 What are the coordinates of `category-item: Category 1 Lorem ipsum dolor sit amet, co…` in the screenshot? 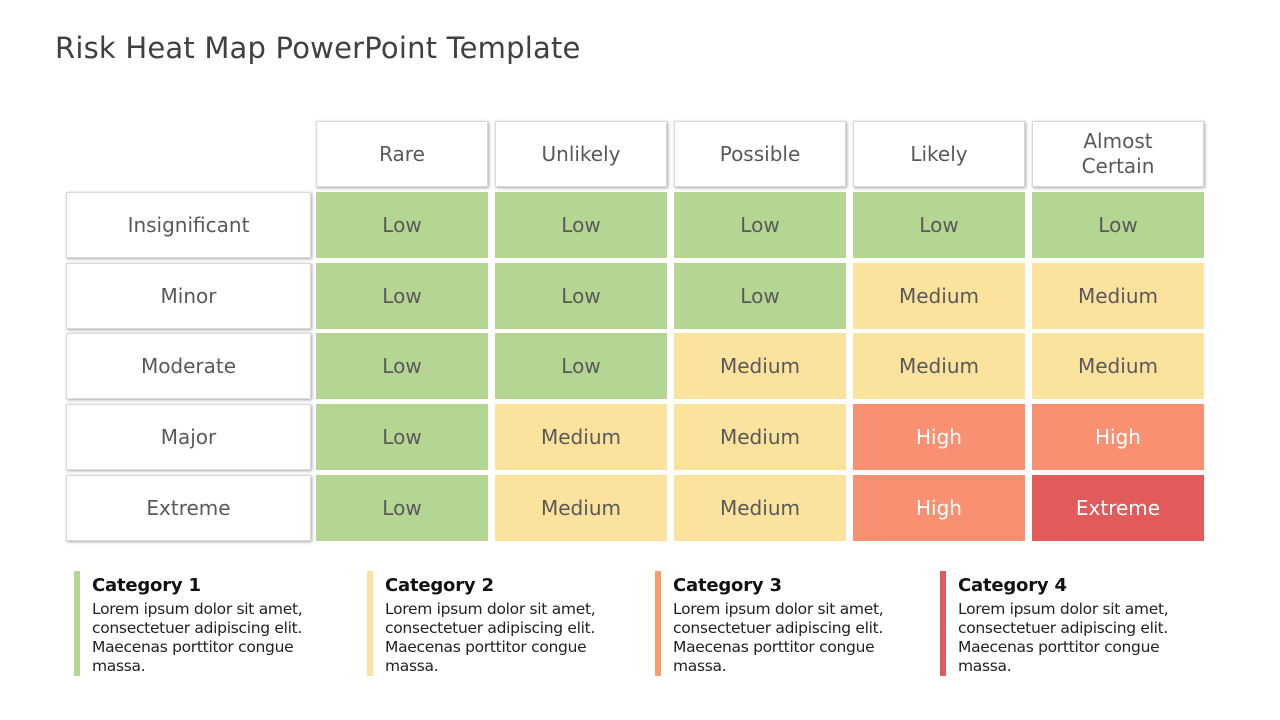 It's located at (204, 623).